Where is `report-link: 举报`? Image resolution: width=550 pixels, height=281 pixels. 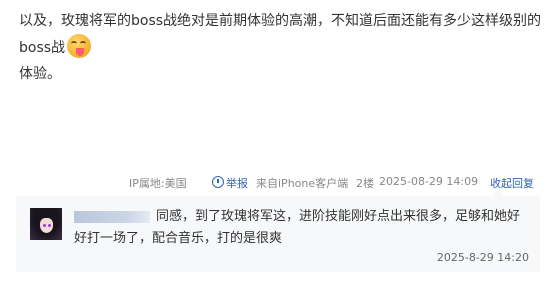
report-link: 举报 is located at coordinates (230, 183).